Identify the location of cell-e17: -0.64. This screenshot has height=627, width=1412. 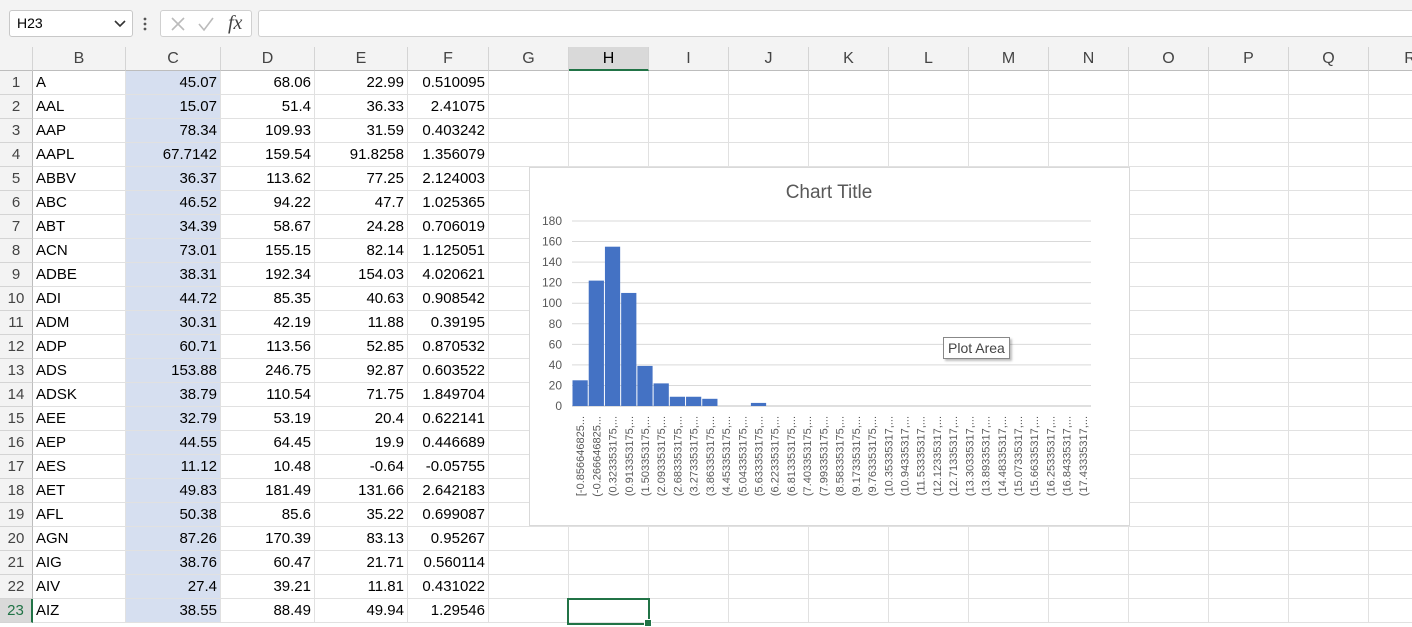
(361, 467).